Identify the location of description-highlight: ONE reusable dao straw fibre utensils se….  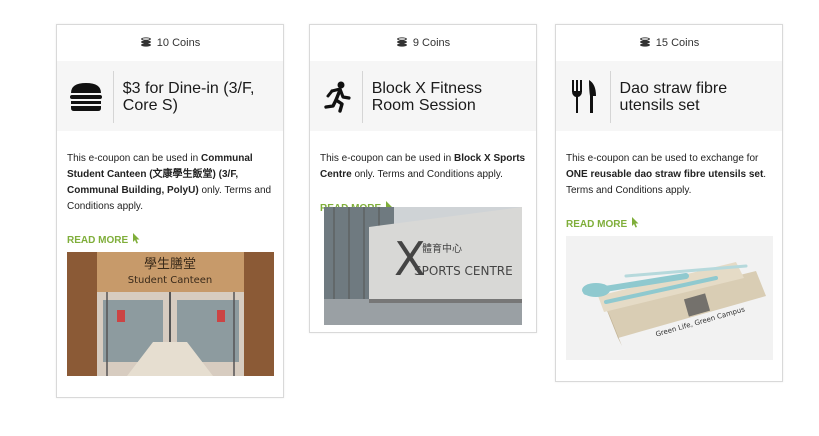
(665, 174).